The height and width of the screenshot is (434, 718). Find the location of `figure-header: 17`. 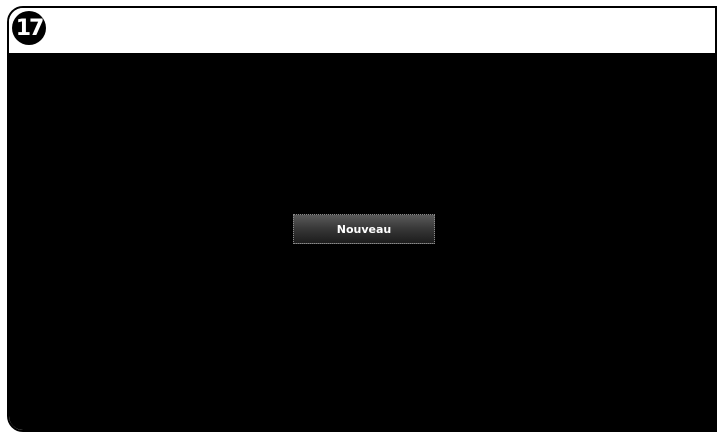

figure-header: 17 is located at coordinates (362, 30).